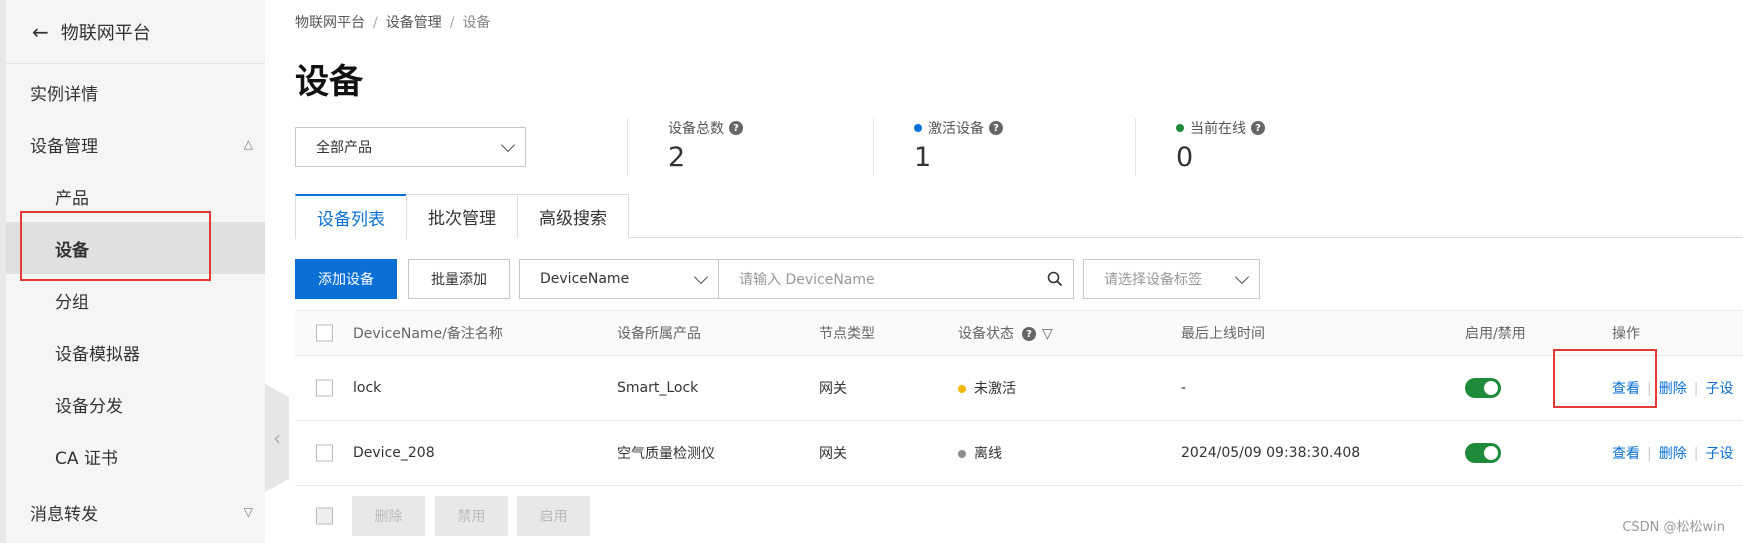 Image resolution: width=1743 pixels, height=543 pixels. I want to click on column-header: 最后上线时间, so click(1223, 334).